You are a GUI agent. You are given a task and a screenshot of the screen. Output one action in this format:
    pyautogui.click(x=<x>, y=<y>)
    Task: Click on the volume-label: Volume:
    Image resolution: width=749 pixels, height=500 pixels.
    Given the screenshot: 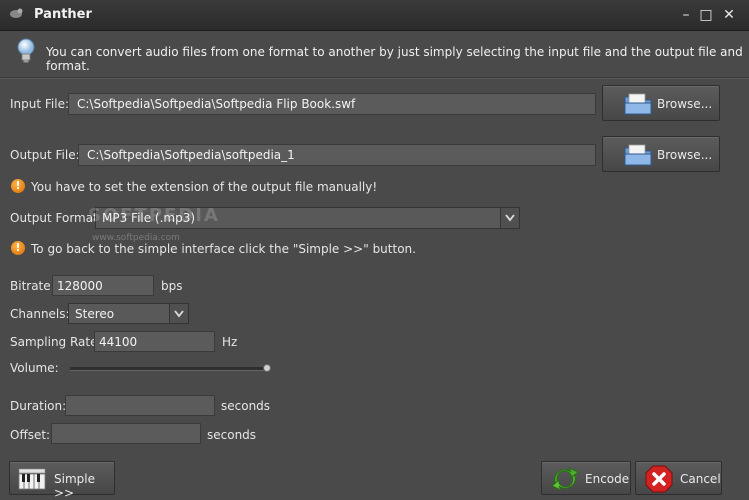 What is the action you would take?
    pyautogui.click(x=34, y=368)
    